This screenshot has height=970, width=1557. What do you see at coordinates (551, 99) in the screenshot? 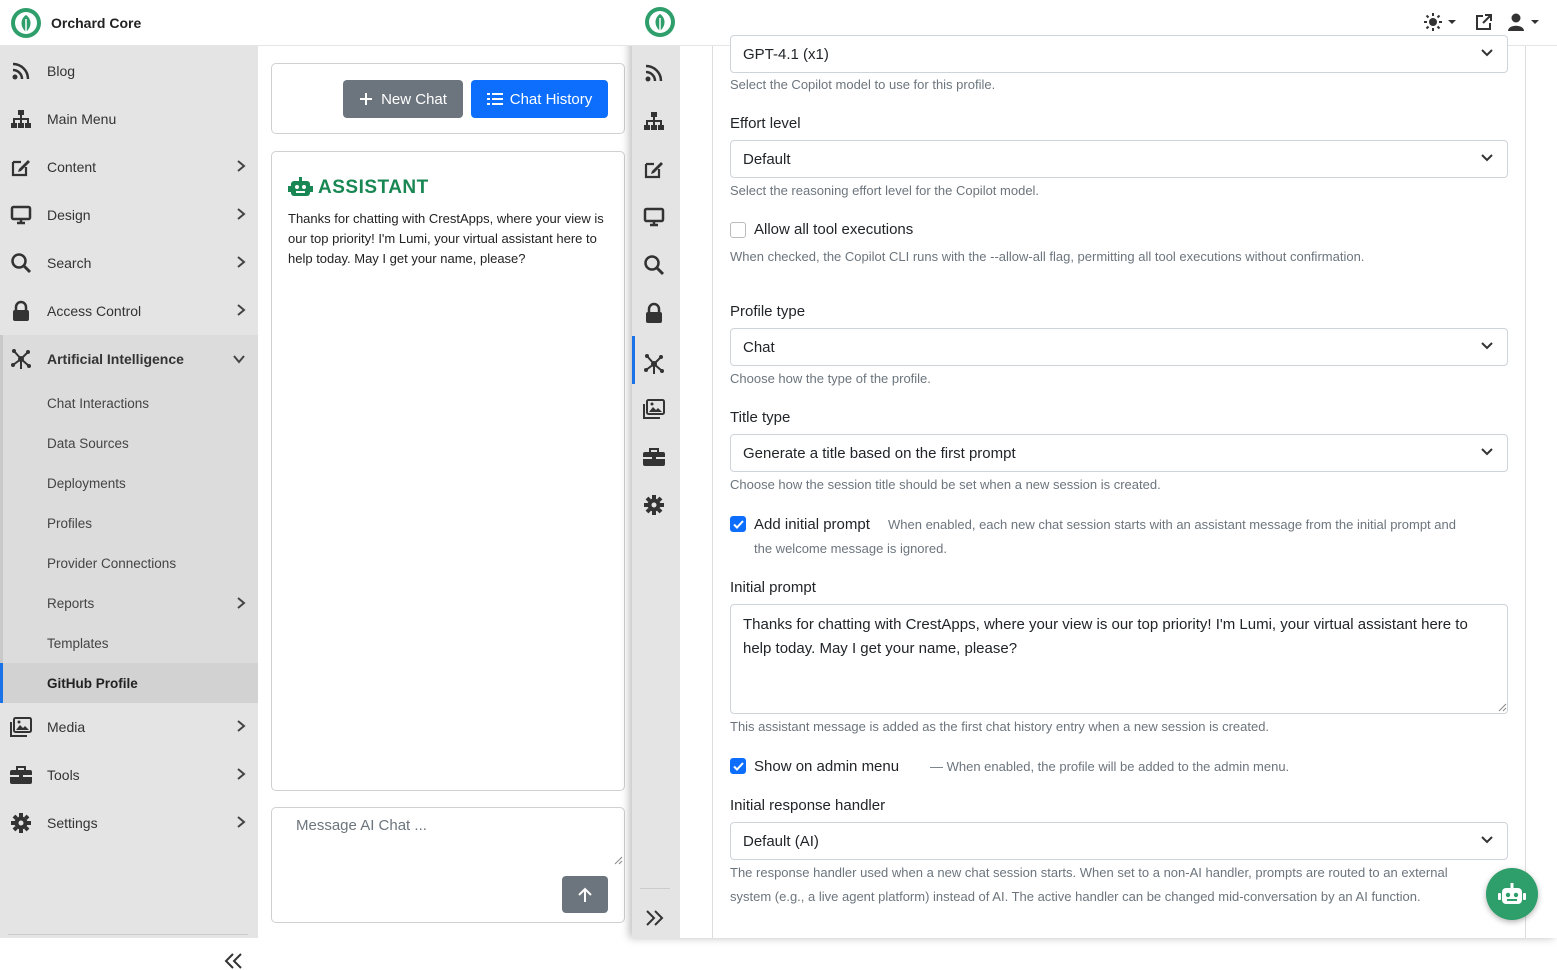
I see `chat-history-label: Chat History` at bounding box center [551, 99].